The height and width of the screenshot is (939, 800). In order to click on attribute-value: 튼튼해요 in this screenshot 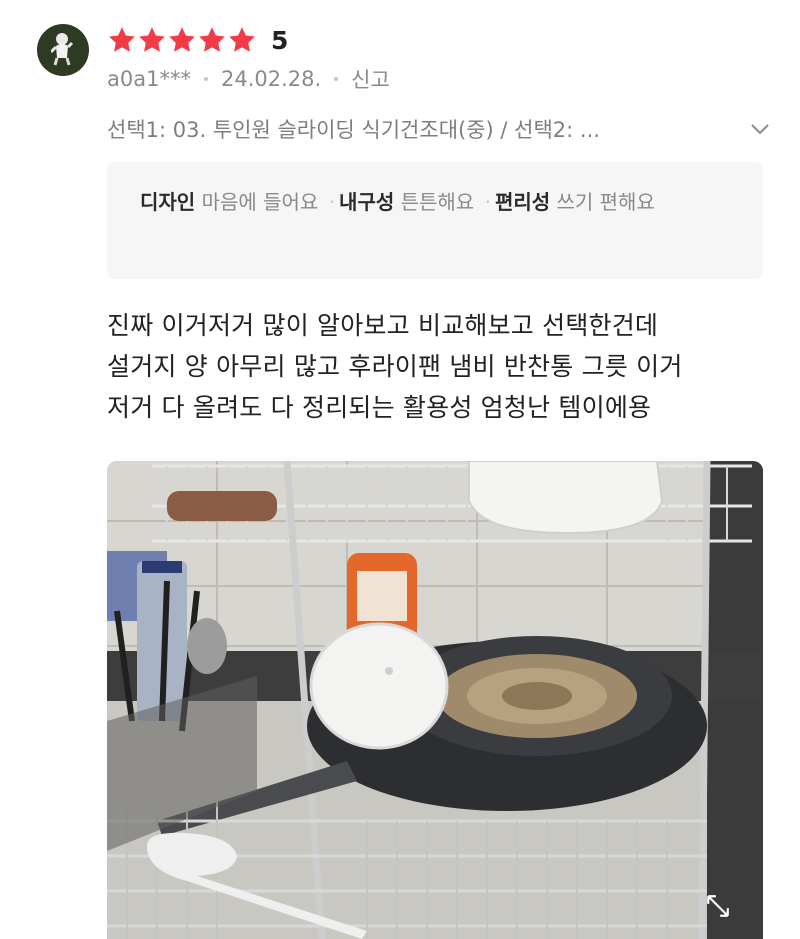, I will do `click(437, 202)`.